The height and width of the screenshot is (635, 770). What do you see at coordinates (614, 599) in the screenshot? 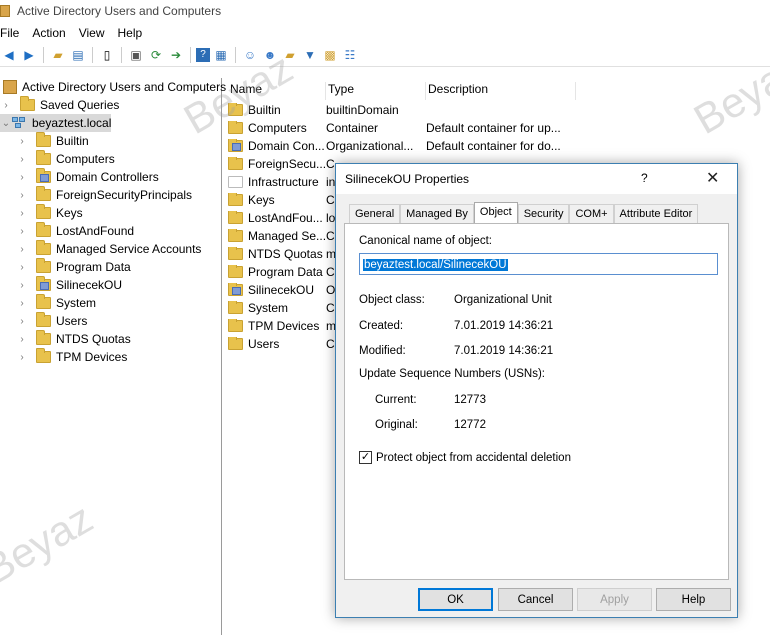
I see `apply-button: Apply` at bounding box center [614, 599].